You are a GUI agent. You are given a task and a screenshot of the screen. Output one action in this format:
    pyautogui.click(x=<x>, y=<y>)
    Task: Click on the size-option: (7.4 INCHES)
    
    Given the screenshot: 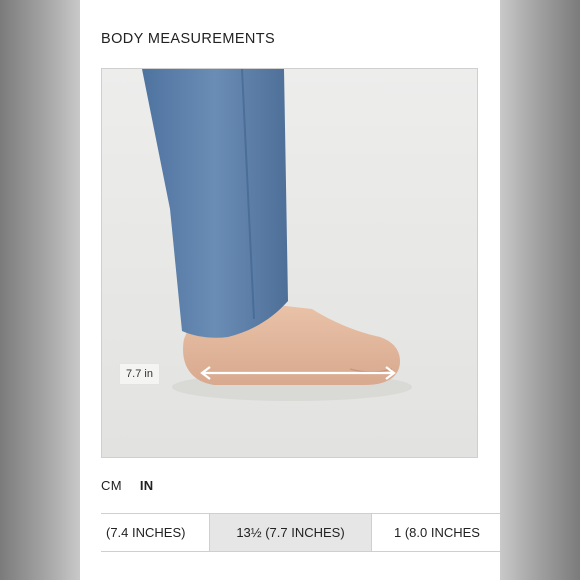 What is the action you would take?
    pyautogui.click(x=155, y=532)
    